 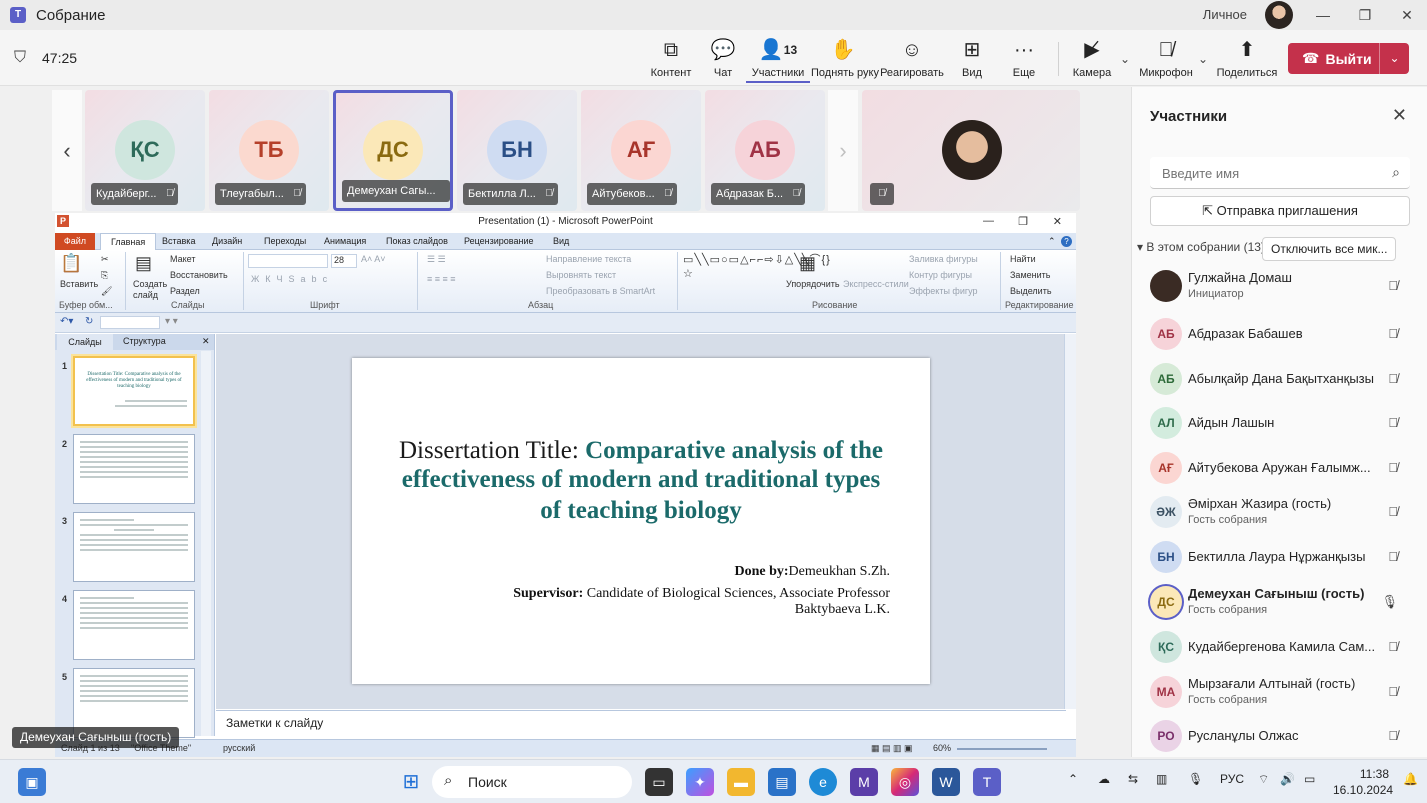 What do you see at coordinates (441, 279) in the screenshot?
I see `align-icons: ≡ ≡ ≡ ≡` at bounding box center [441, 279].